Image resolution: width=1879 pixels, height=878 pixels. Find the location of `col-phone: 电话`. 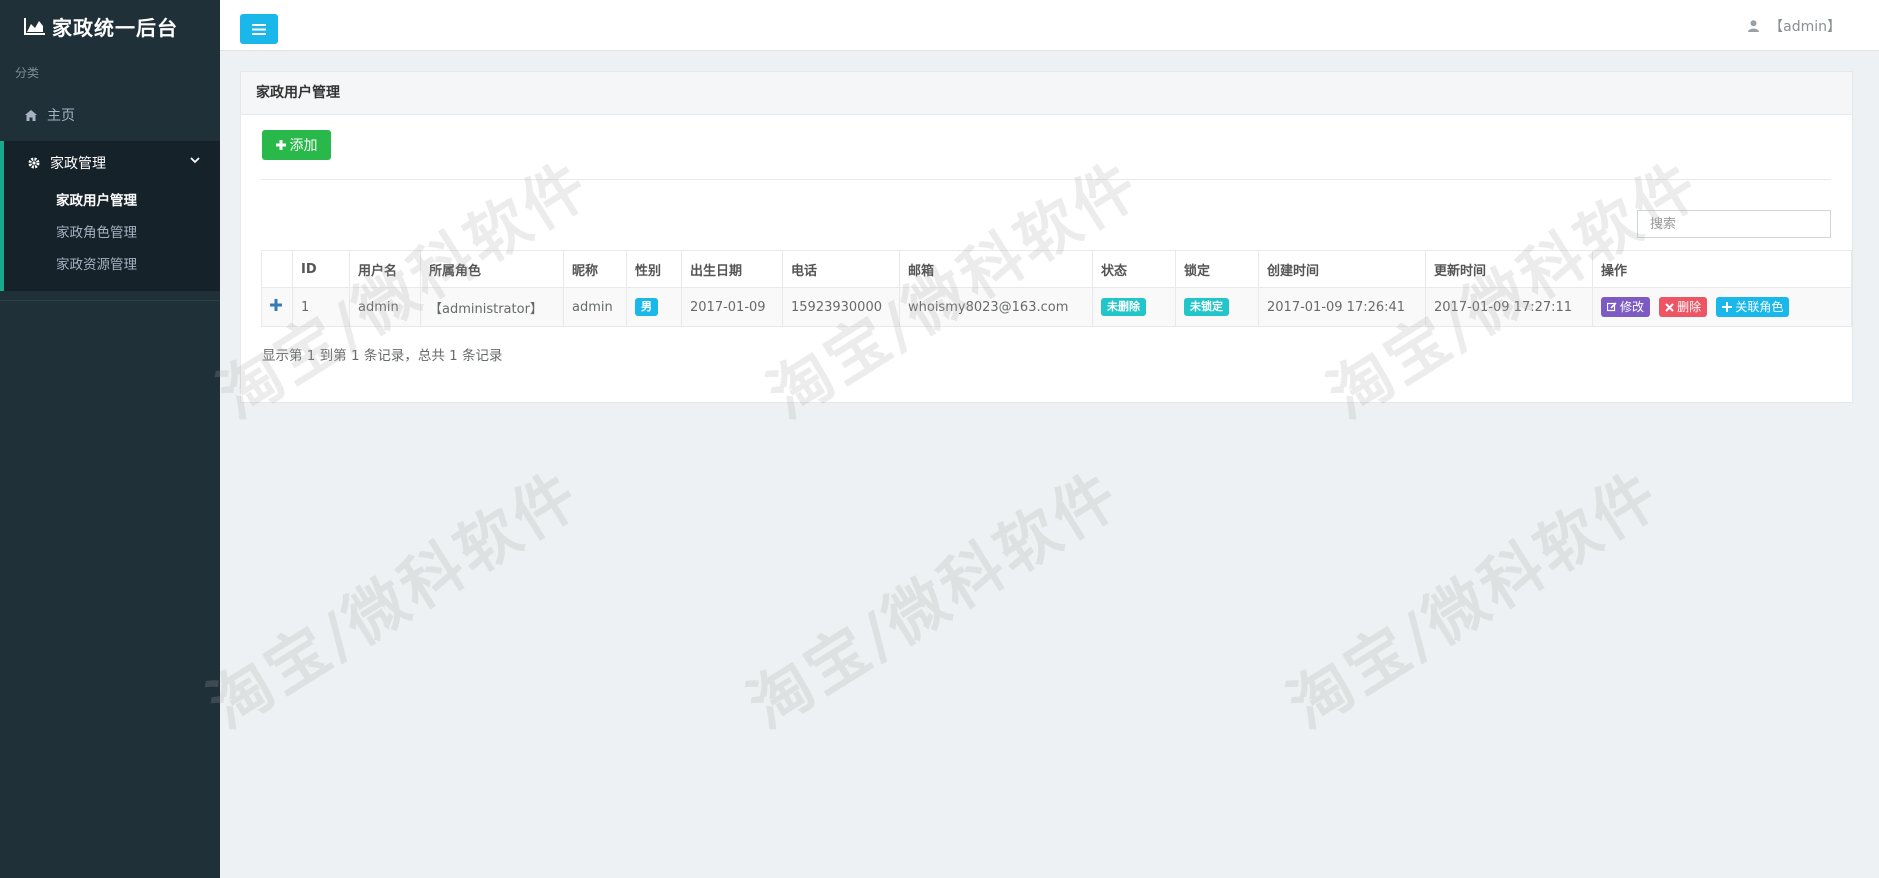

col-phone: 电话 is located at coordinates (841, 269).